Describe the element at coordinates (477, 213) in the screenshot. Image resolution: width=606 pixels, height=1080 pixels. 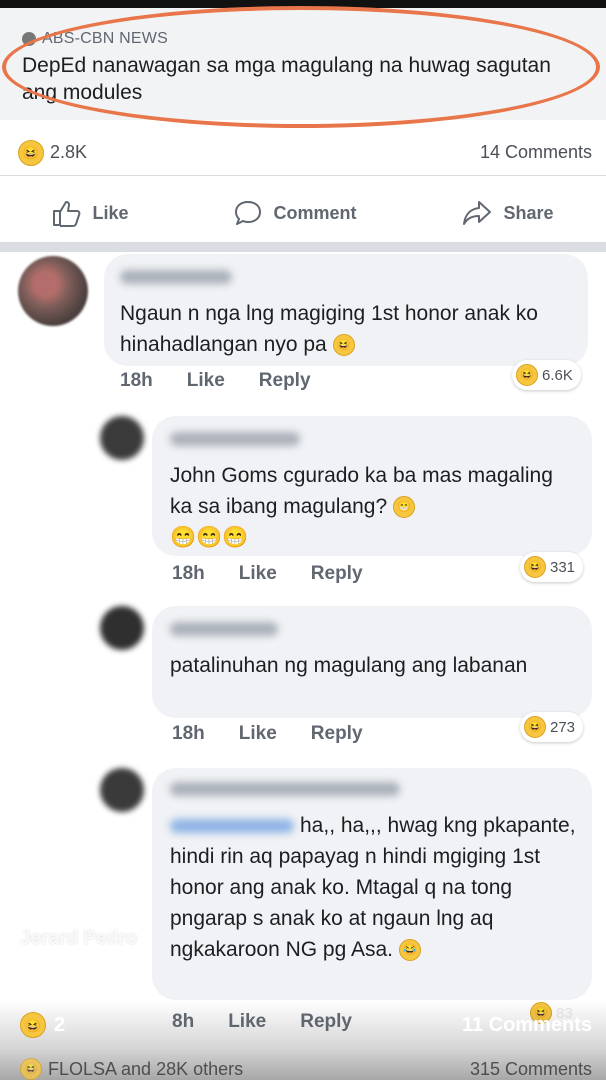
I see `share-icon` at that location.